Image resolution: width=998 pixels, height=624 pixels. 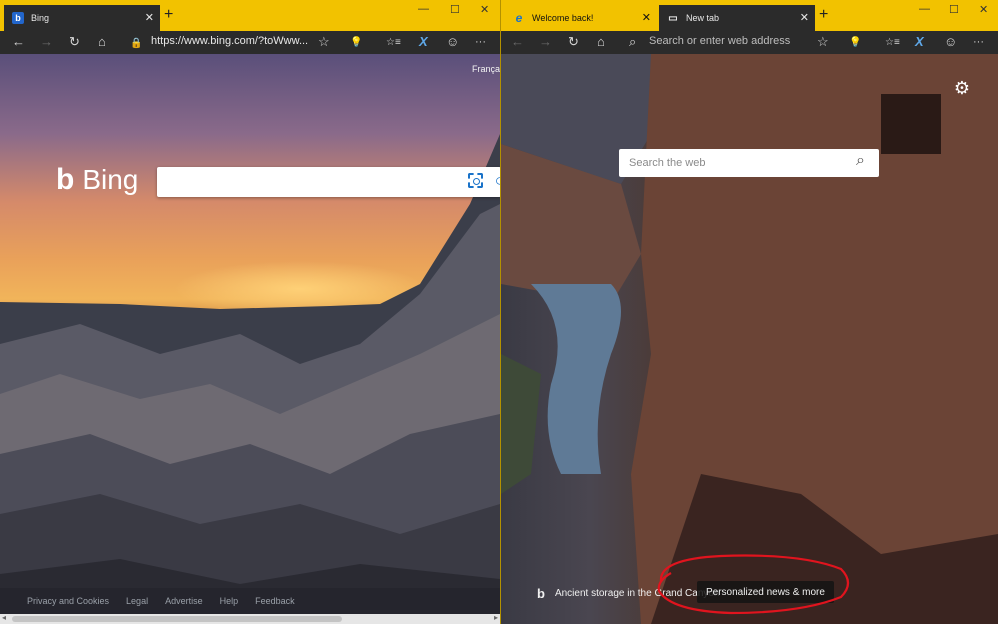 I want to click on tab-strip: b Bing ✕ + — ☐ ✕, so click(x=250, y=15).